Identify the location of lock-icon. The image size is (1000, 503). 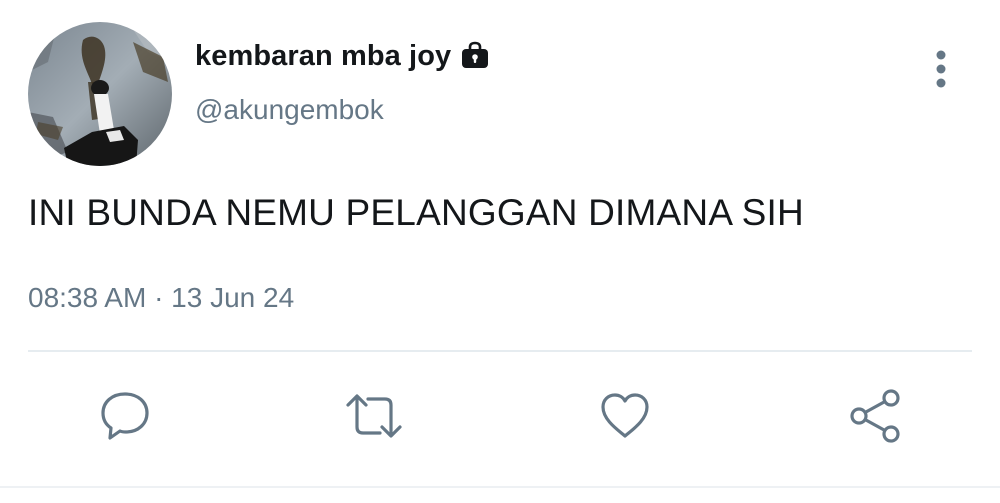
(475, 56).